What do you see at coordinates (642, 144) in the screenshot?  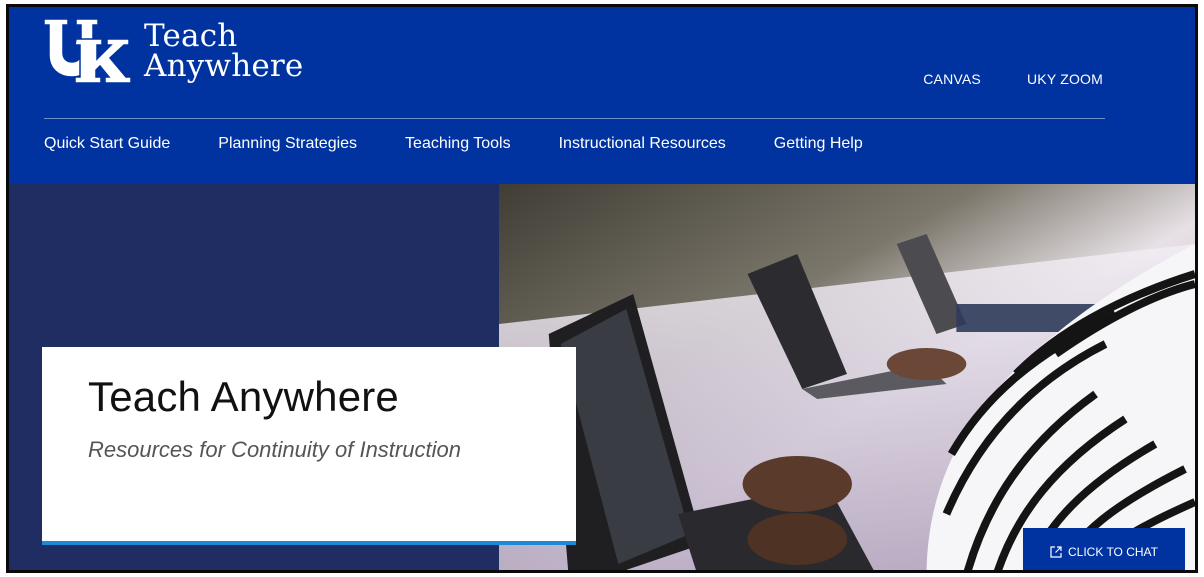 I see `nav-instructional-resources: Instructional Resources` at bounding box center [642, 144].